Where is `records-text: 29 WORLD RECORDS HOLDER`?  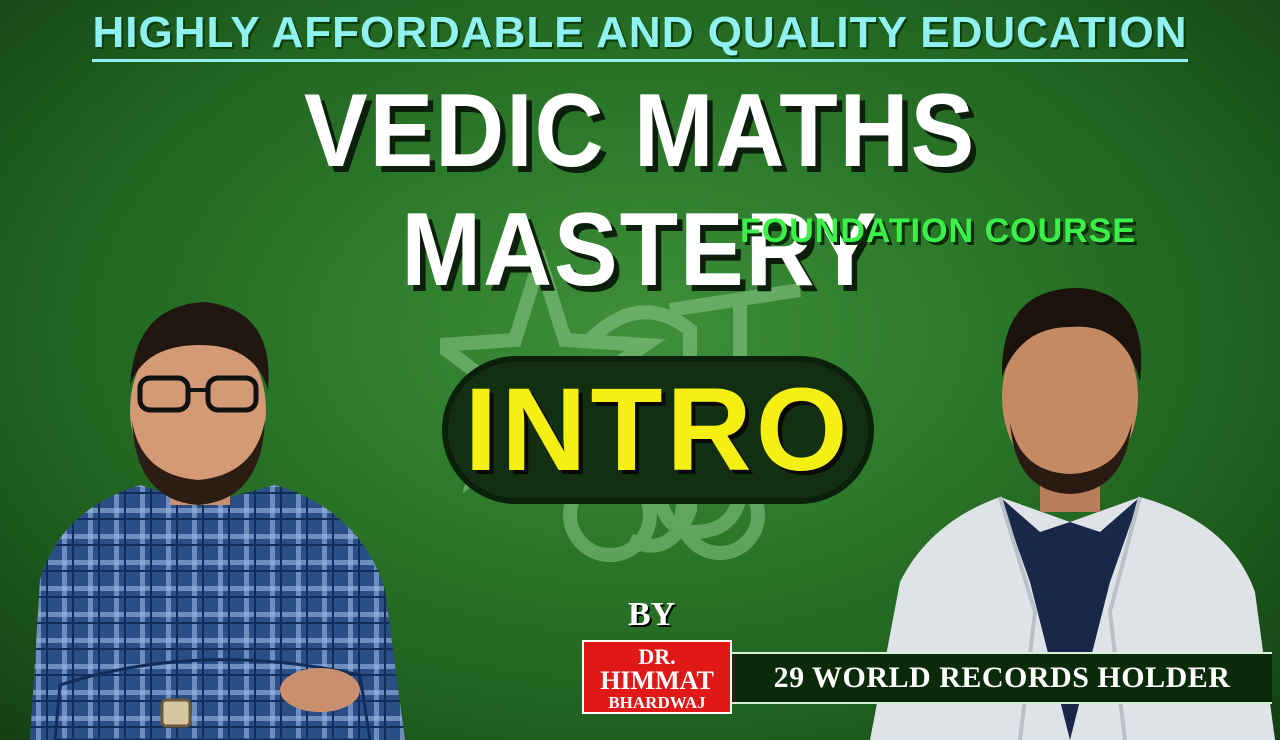 records-text: 29 WORLD RECORDS HOLDER is located at coordinates (1002, 677).